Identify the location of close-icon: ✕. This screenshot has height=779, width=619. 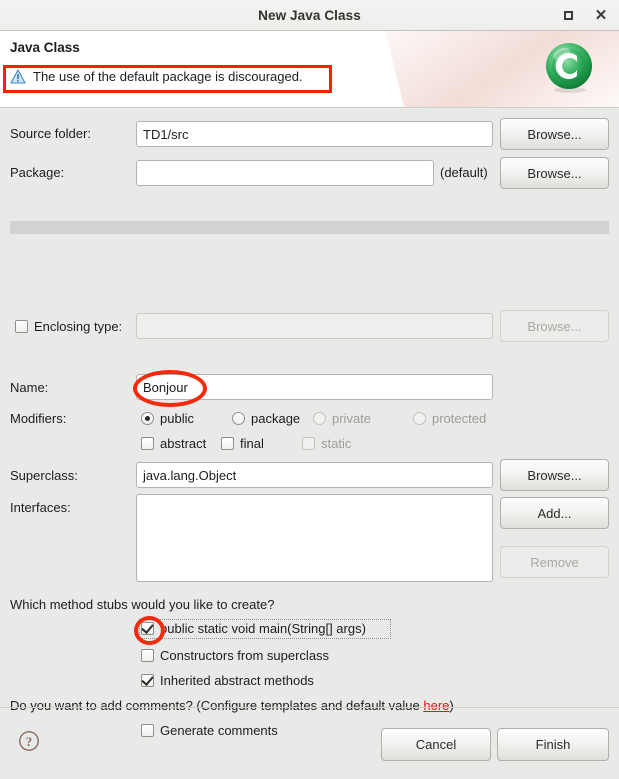
(601, 16).